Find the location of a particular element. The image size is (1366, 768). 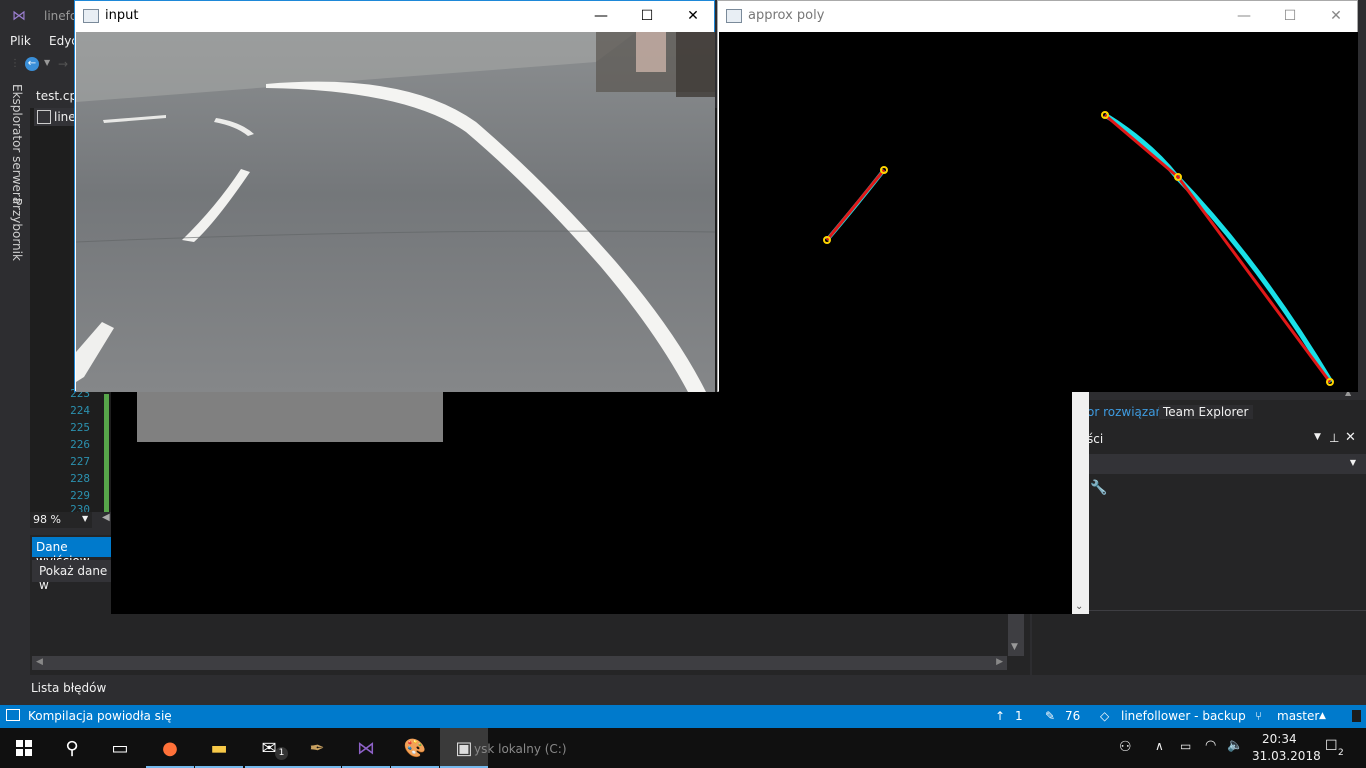

output-tab: Dane wyjściow is located at coordinates (72, 552).